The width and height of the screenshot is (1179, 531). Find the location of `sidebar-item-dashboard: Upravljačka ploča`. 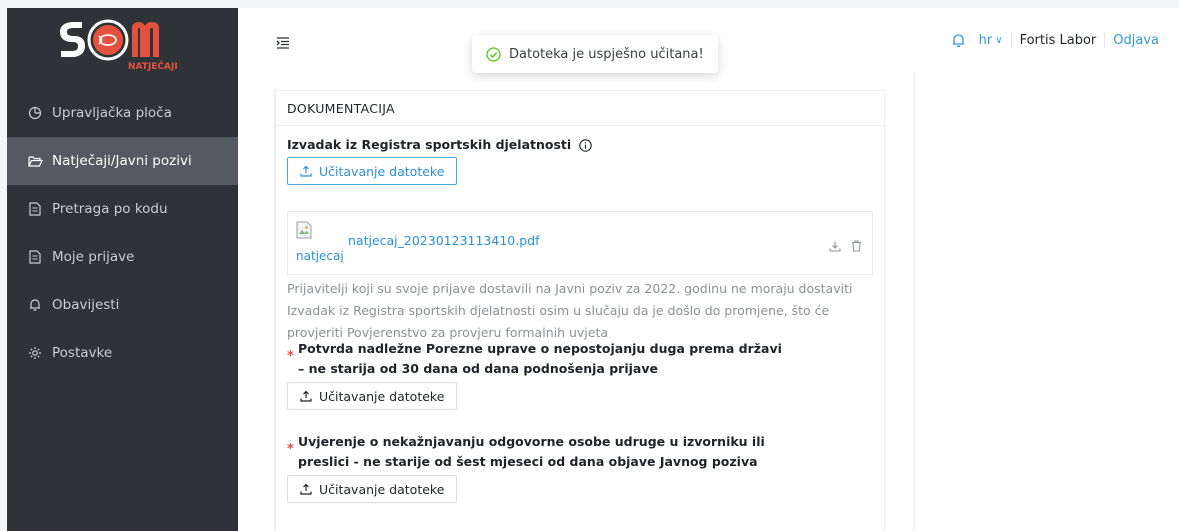

sidebar-item-dashboard: Upravljačka ploča is located at coordinates (122, 113).